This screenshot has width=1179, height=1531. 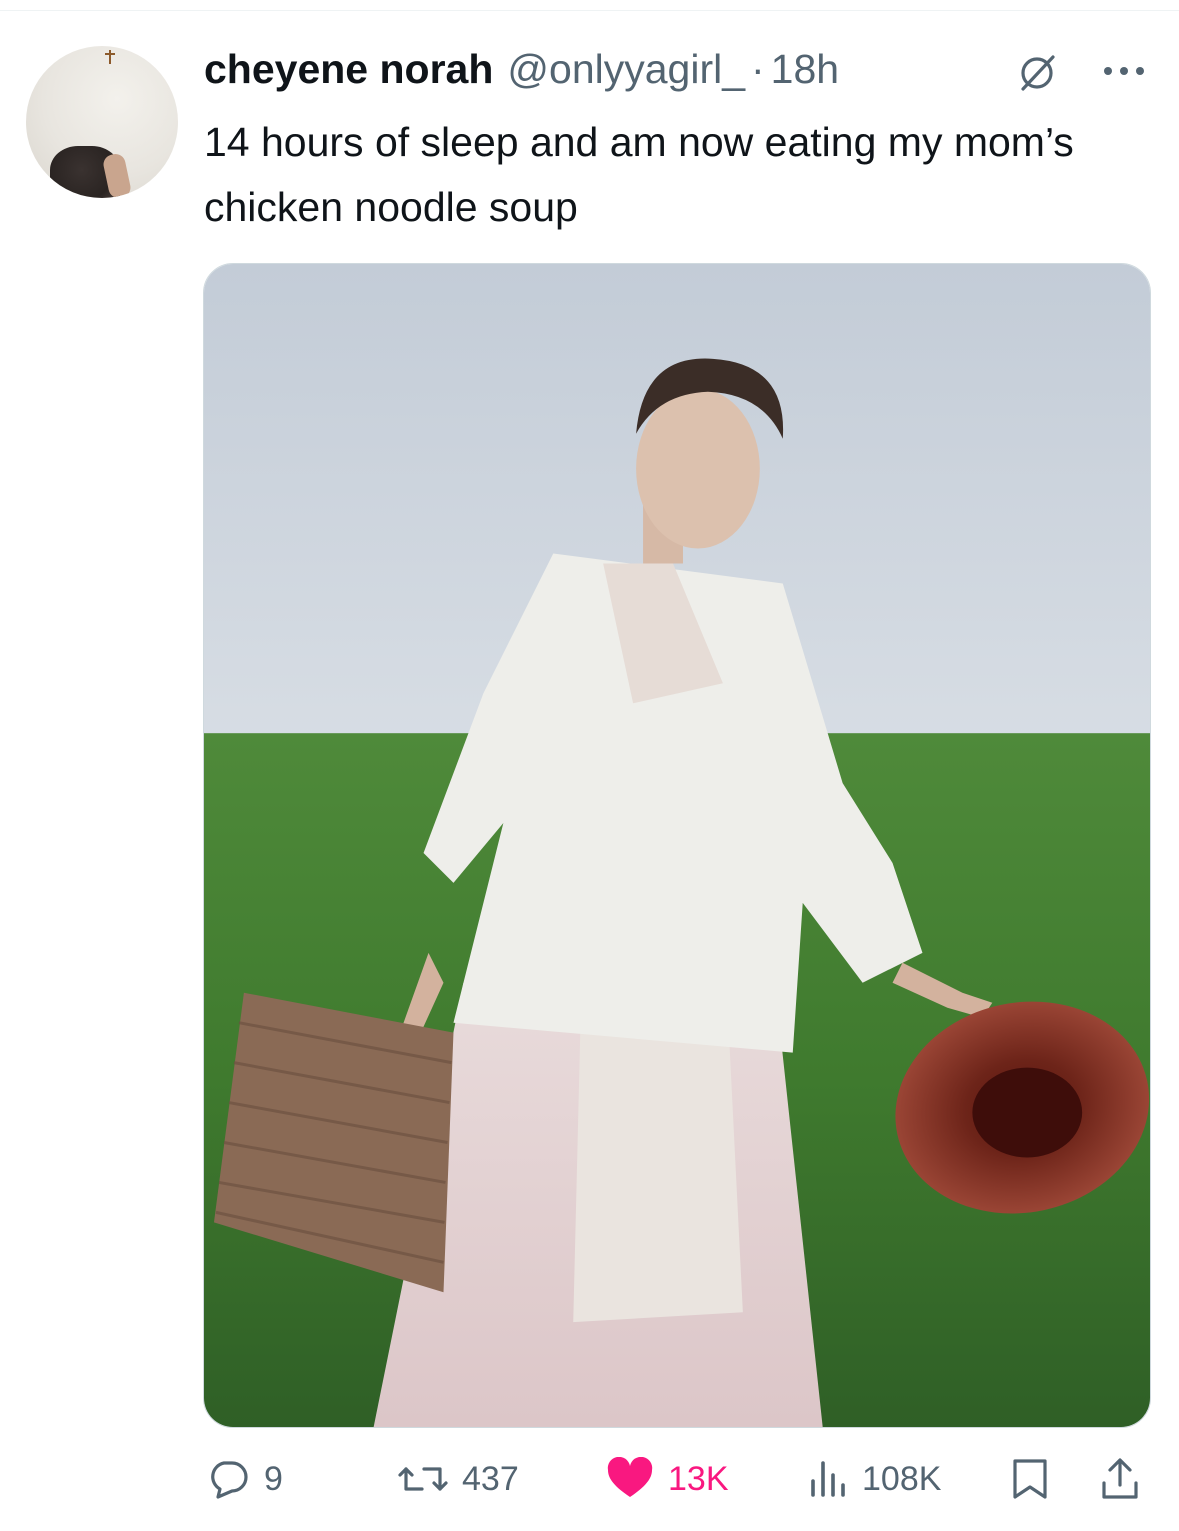 I want to click on repost-button: 437, so click(x=458, y=1479).